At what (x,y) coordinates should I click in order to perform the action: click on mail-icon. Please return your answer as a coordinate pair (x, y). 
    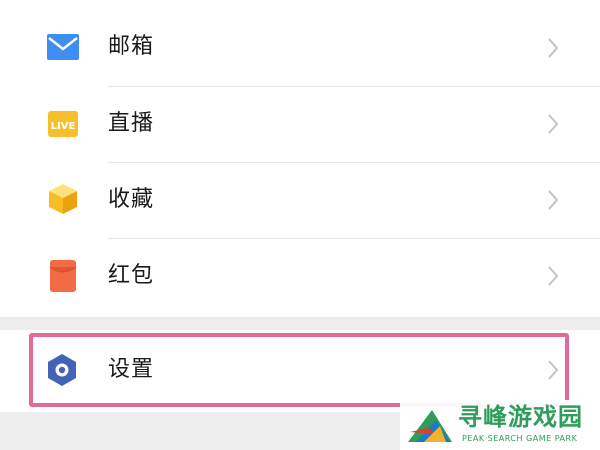
    Looking at the image, I should click on (63, 47).